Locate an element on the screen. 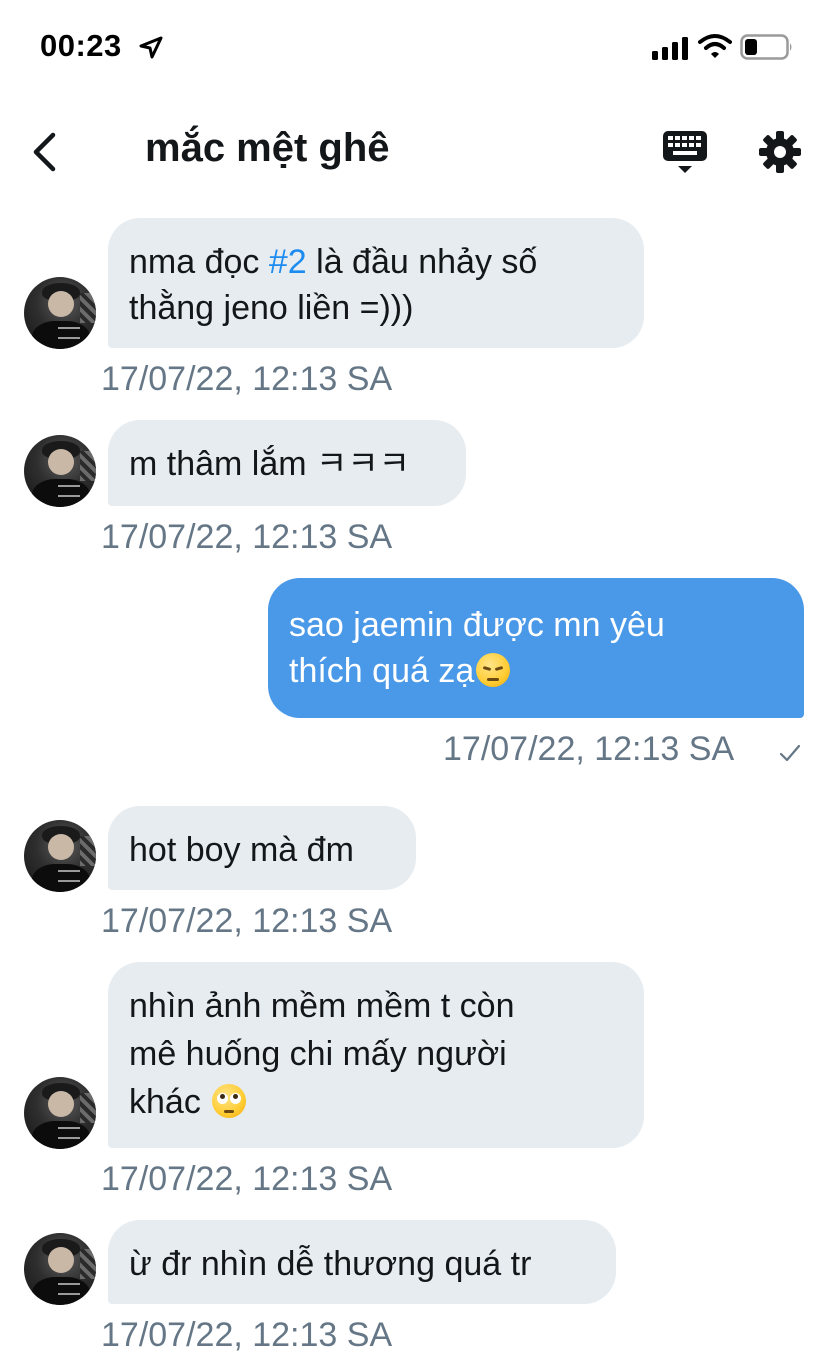  message-text: sao jaemin được mn yêu is located at coordinates (477, 625).